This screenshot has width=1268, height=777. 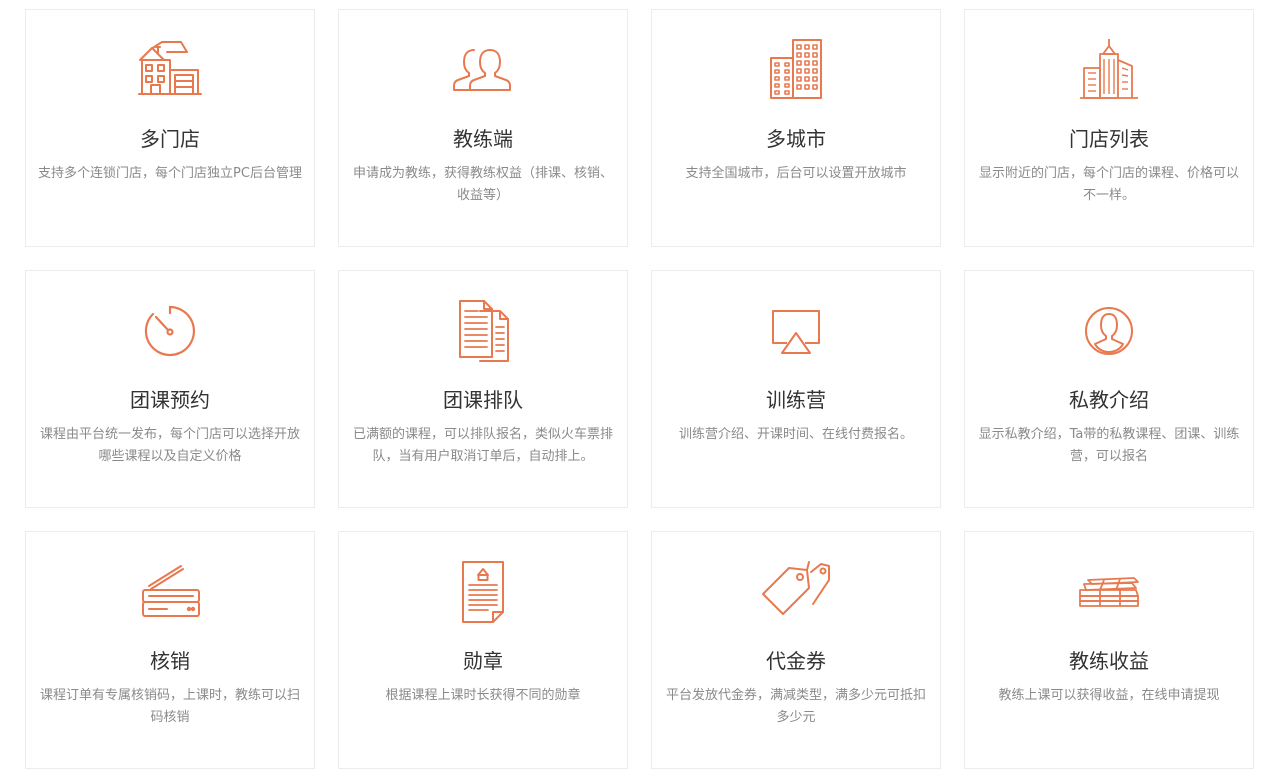 I want to click on feature-description: 课程由平台统一发布，每个门店可以选择开放哪些课程以及自定义价格, so click(x=169, y=445).